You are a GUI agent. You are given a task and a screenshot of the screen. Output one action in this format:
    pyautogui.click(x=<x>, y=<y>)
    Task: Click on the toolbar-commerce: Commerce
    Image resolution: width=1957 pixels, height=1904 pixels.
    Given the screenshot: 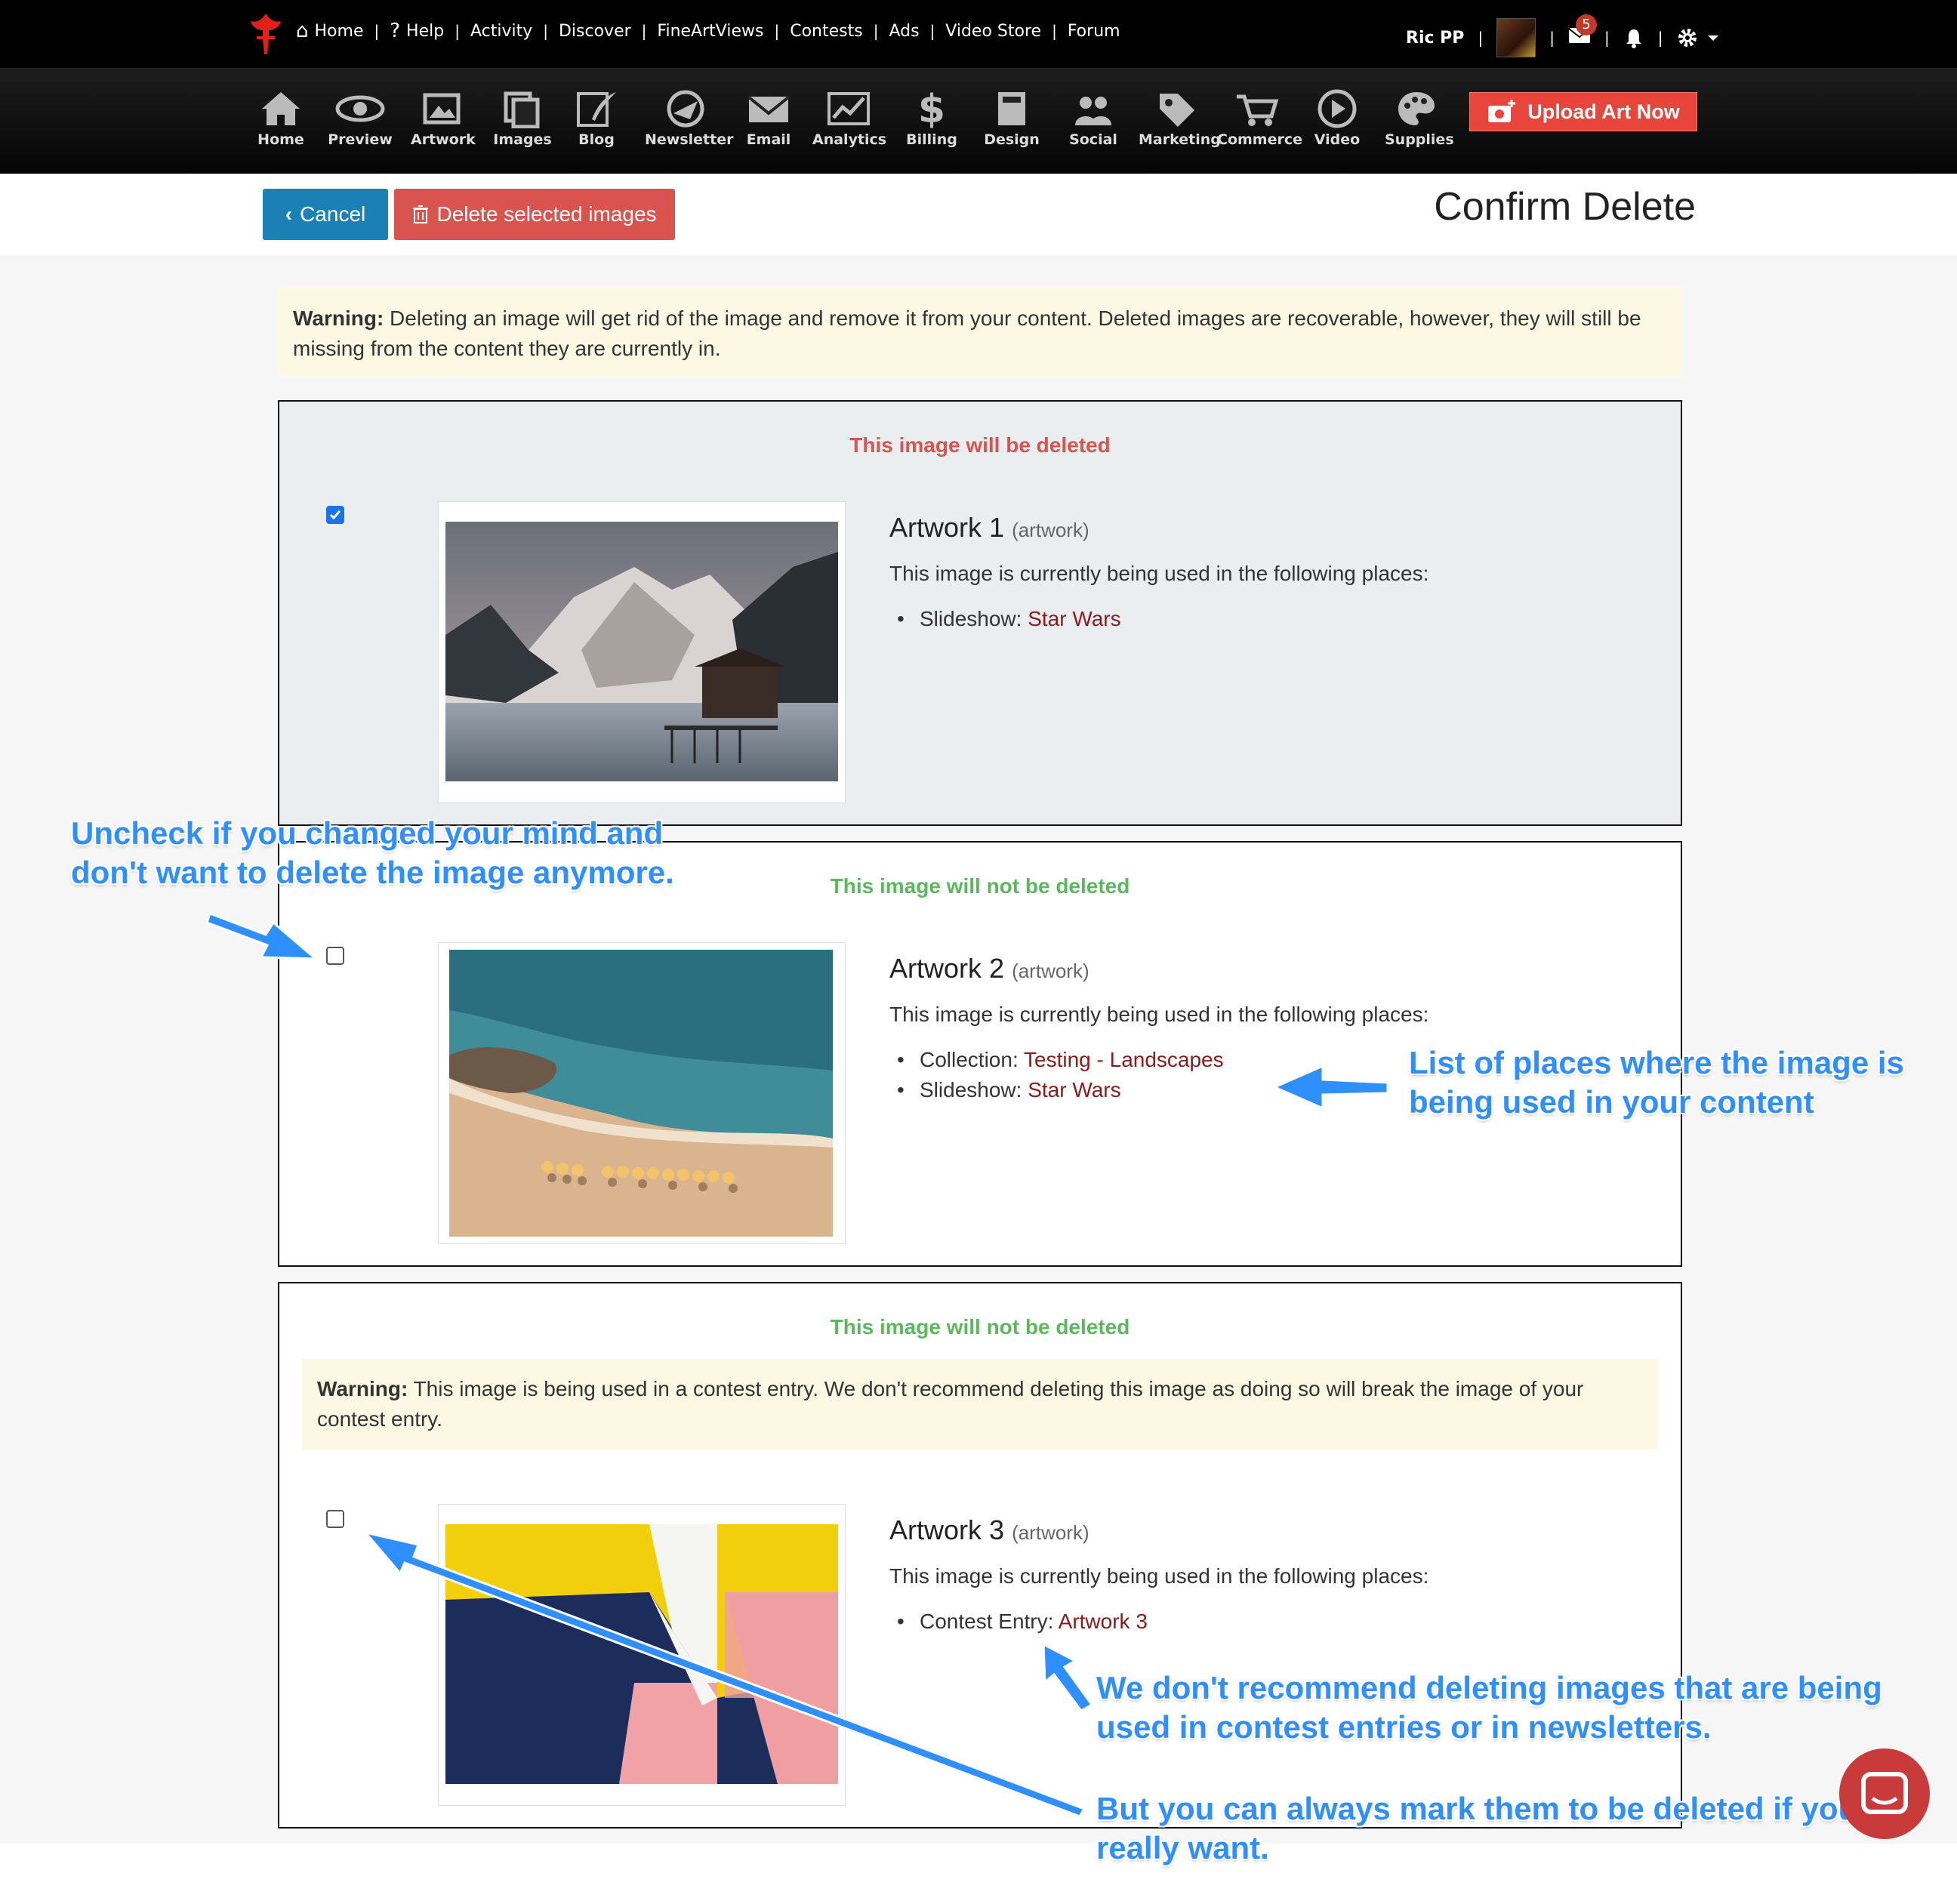 What is the action you would take?
    pyautogui.click(x=1259, y=118)
    